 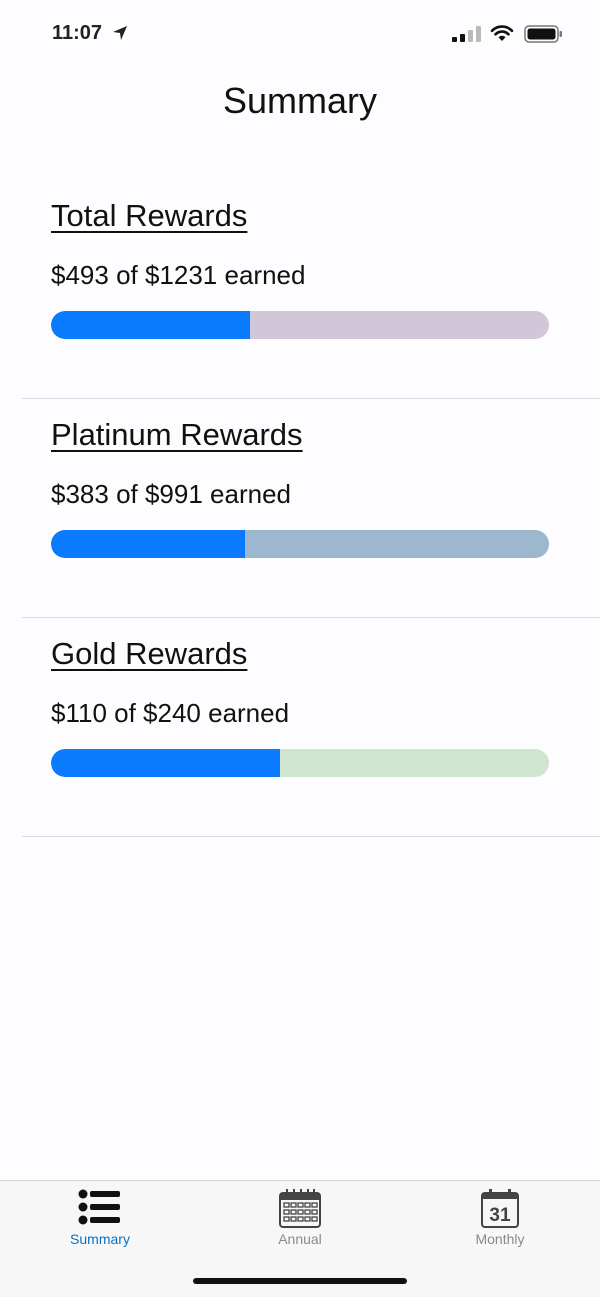 I want to click on tab-summary: Summary, so click(x=100, y=1221).